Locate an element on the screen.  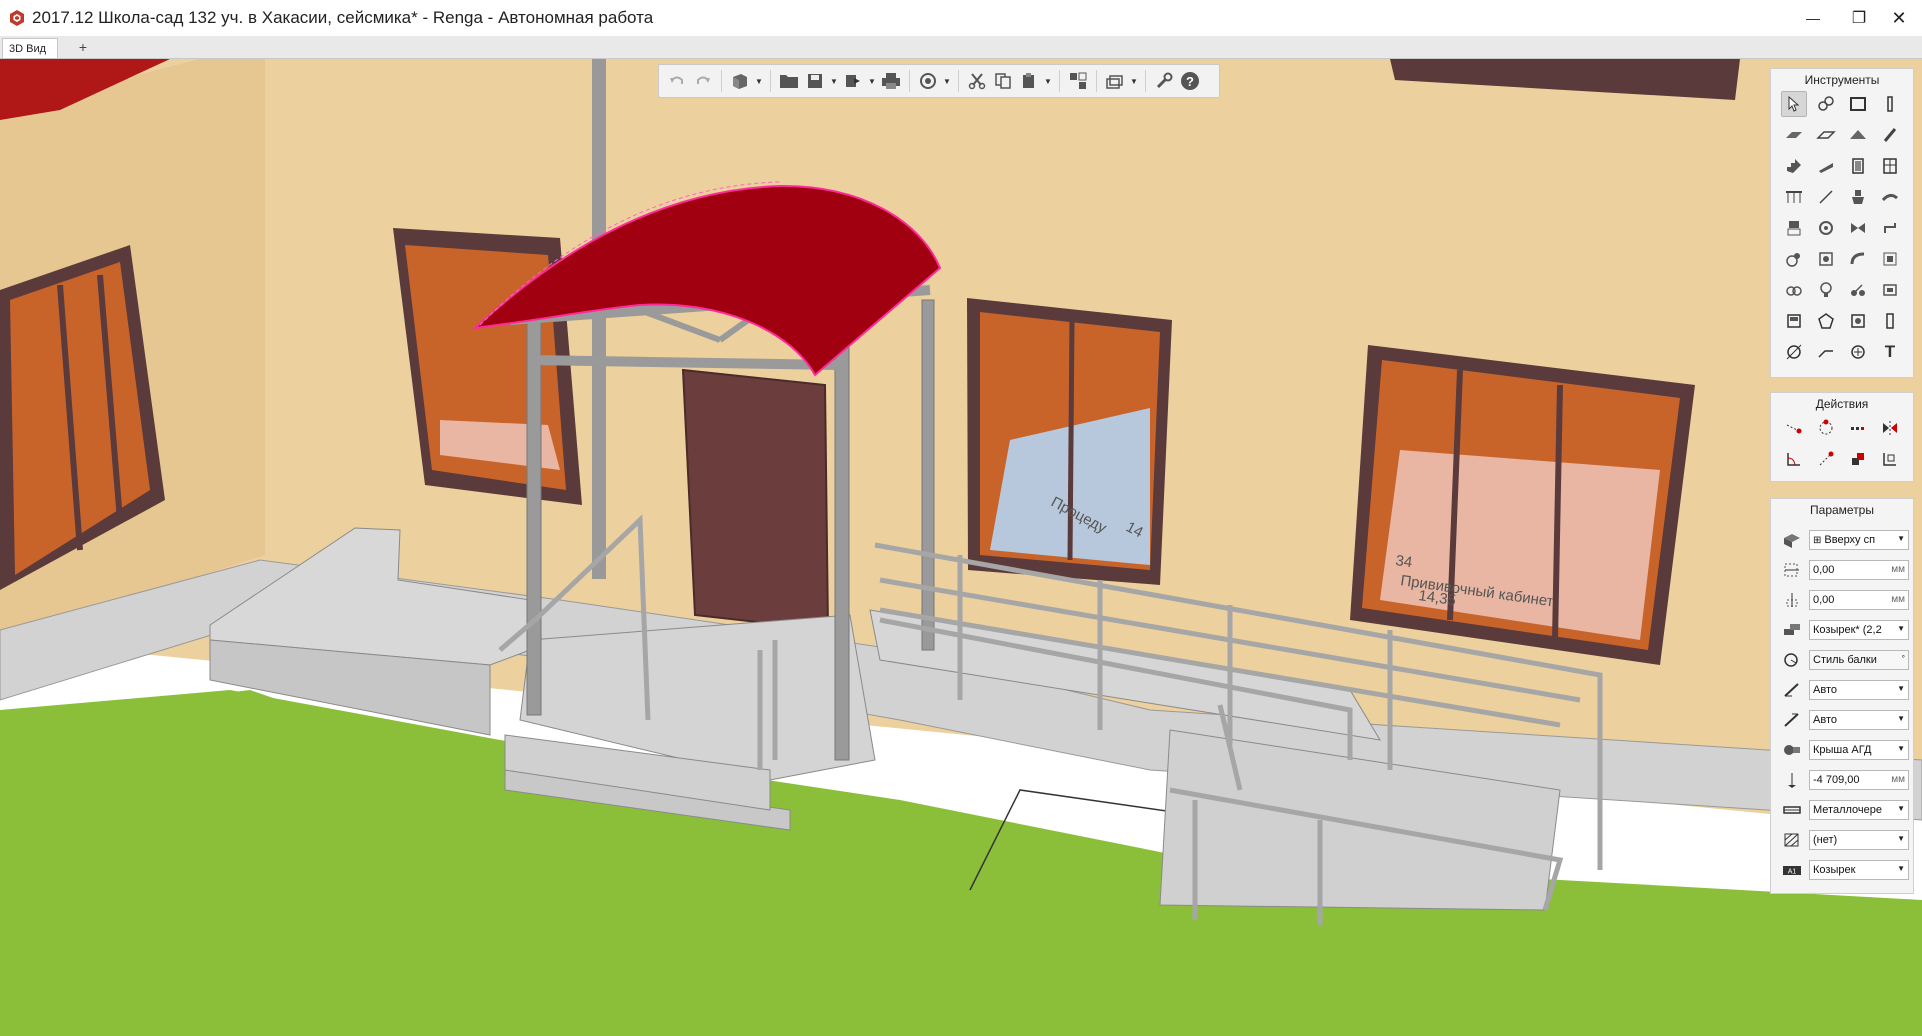
cut-button is located at coordinates (977, 81).